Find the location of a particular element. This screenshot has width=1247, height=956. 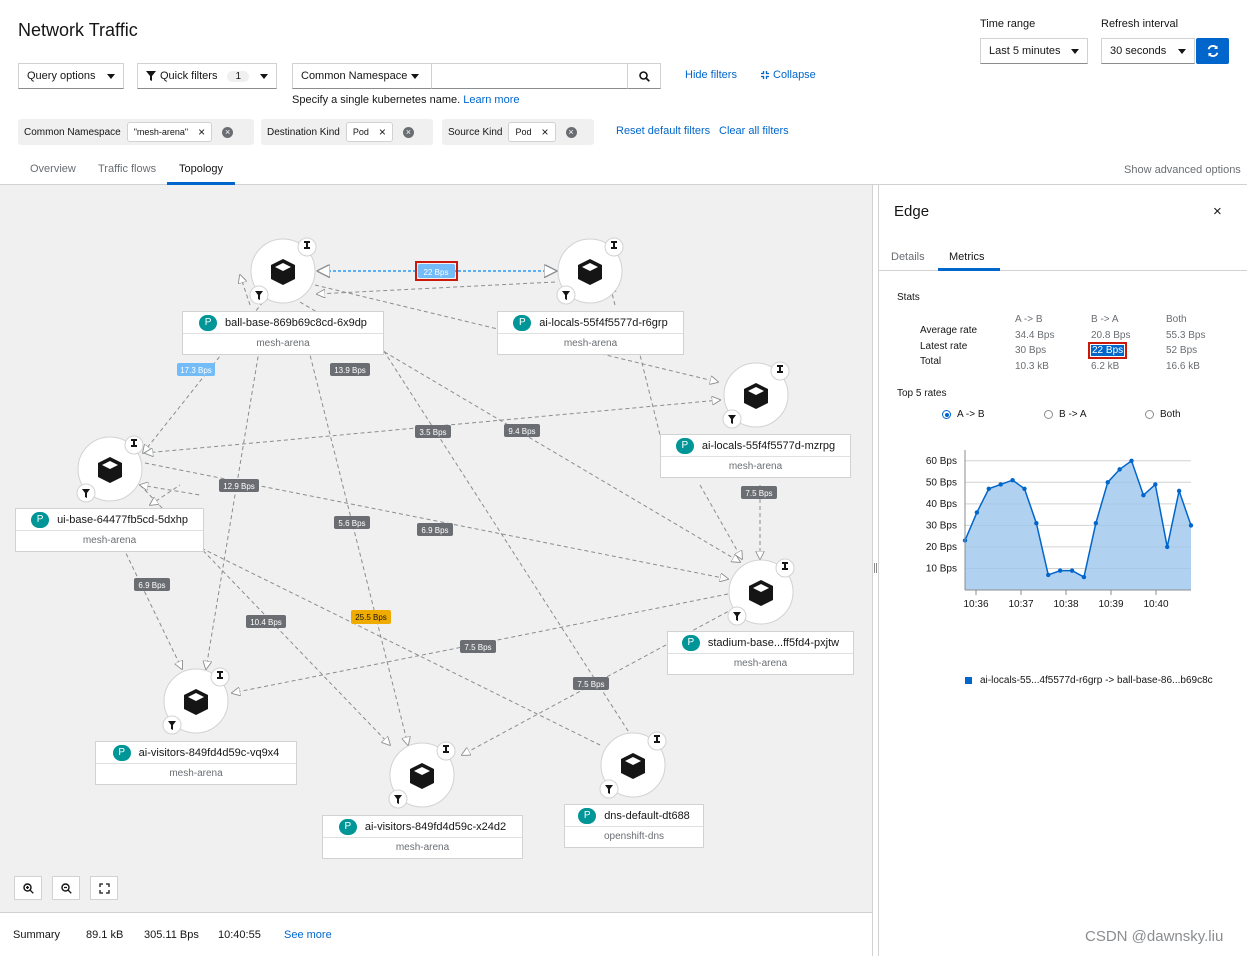

edge-label: 10.4 Bps is located at coordinates (266, 622).